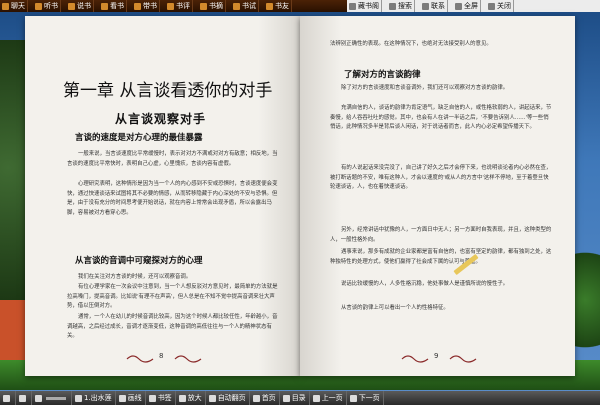  Describe the element at coordinates (392, 6) in the screenshot. I see `search-icon` at that location.